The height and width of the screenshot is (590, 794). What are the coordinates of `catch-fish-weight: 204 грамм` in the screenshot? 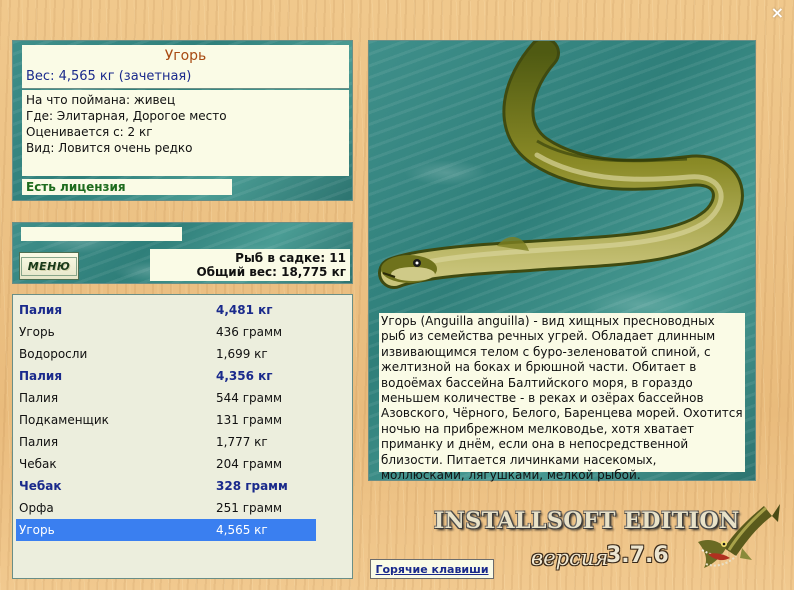 It's located at (249, 464).